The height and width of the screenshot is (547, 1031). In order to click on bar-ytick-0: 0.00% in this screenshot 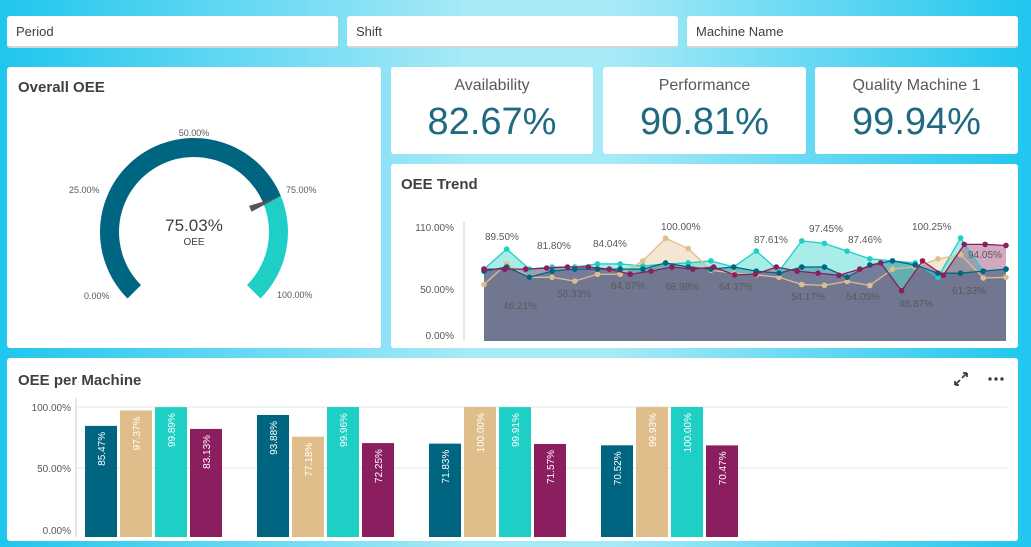, I will do `click(57, 531)`.